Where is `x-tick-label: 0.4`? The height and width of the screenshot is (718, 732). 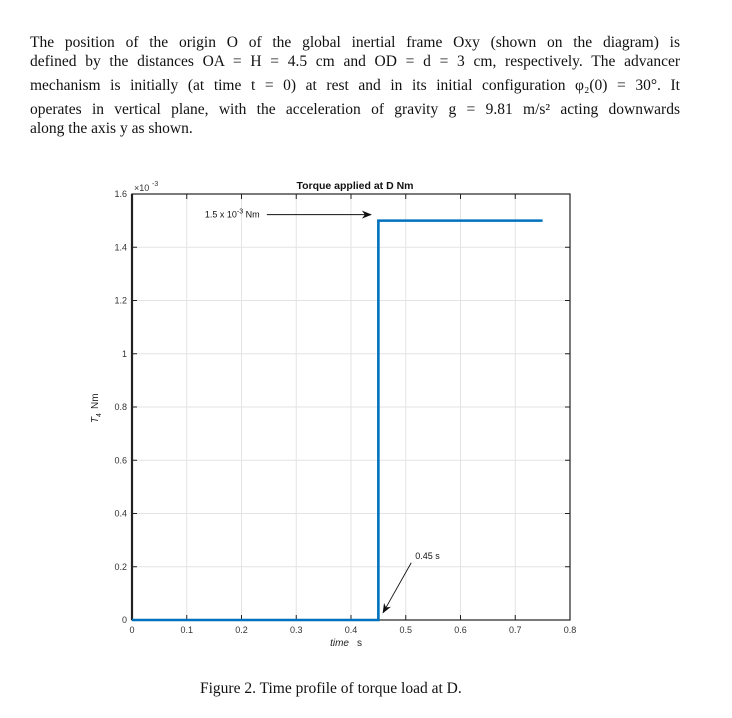 x-tick-label: 0.4 is located at coordinates (351, 630).